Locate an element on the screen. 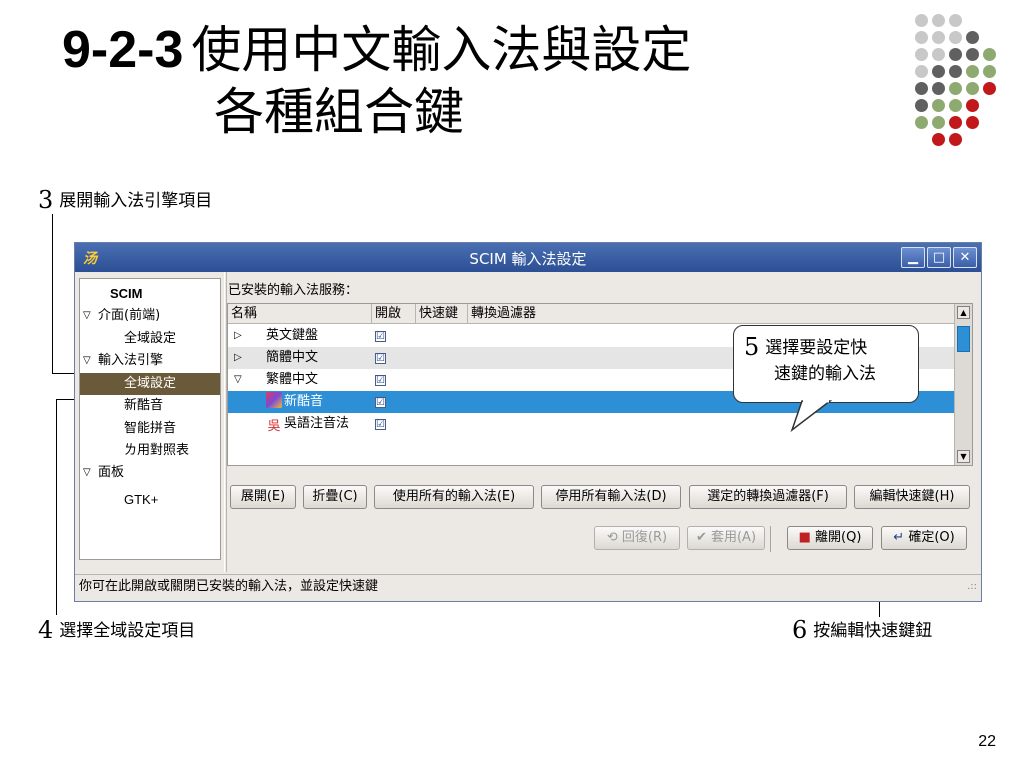 This screenshot has height=768, width=1024. tree-item-label: 智能拼音 is located at coordinates (150, 428).